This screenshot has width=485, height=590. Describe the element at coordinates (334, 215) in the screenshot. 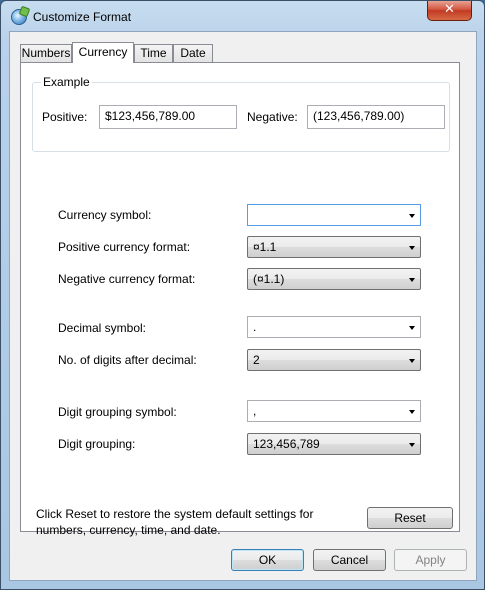

I see `currency-symbol-combo` at that location.